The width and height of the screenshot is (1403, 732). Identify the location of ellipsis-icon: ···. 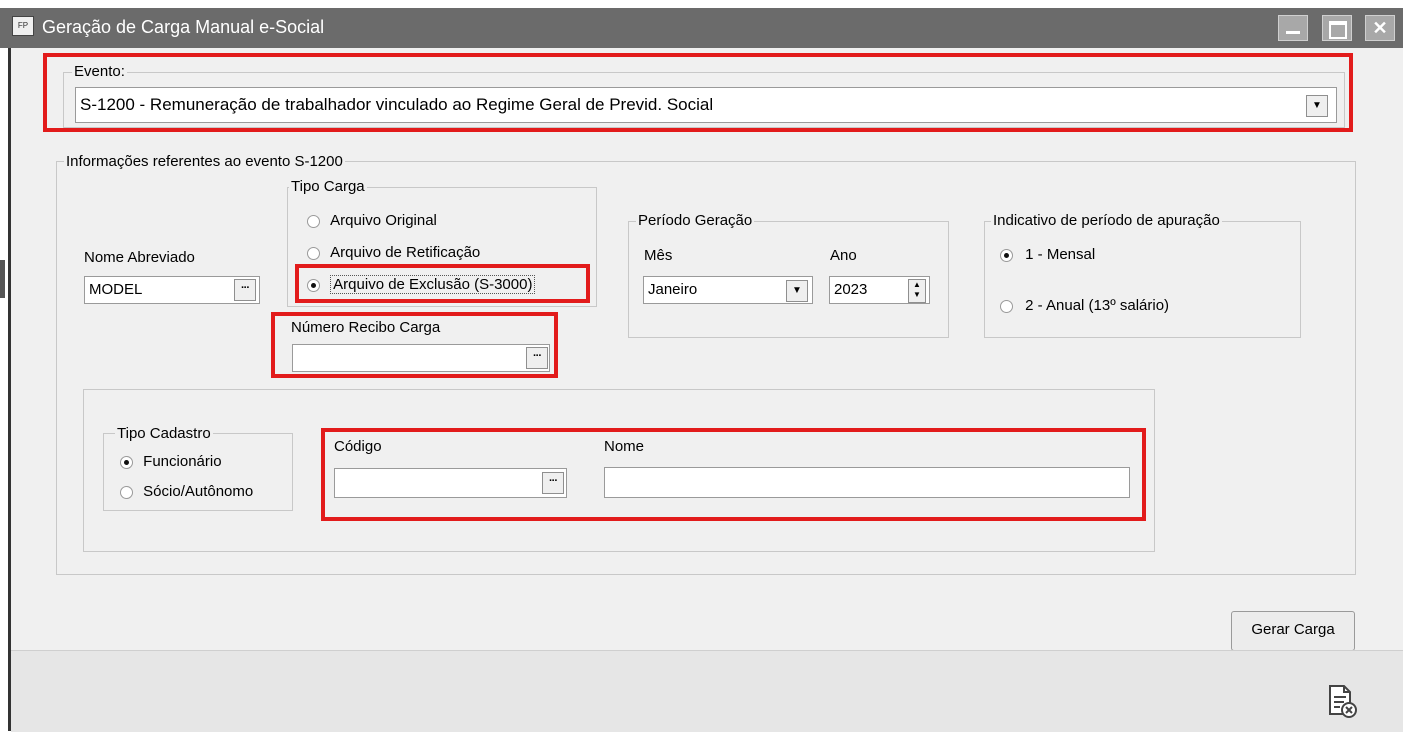
(245, 288).